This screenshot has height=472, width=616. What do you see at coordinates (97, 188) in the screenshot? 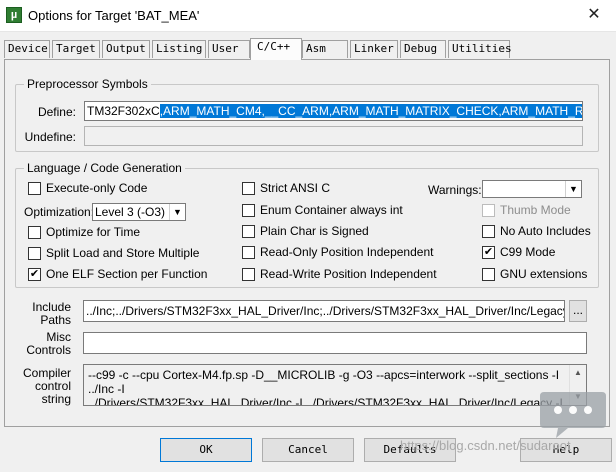
I see `execute-only-label: Execute-only Code` at bounding box center [97, 188].